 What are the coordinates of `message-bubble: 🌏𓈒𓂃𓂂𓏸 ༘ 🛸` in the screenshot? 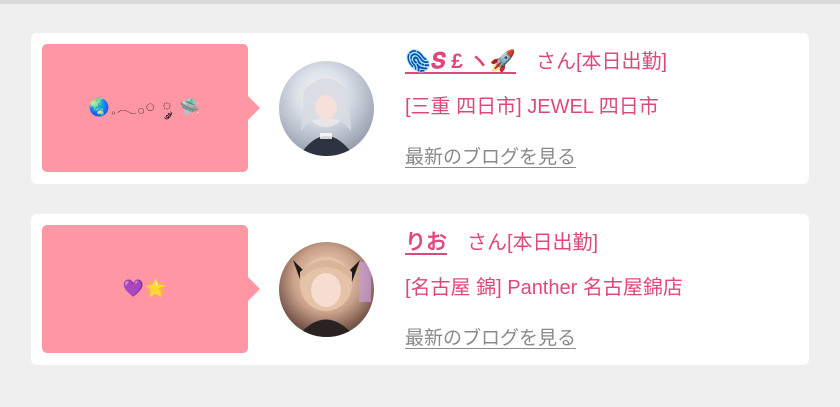 It's located at (151, 108).